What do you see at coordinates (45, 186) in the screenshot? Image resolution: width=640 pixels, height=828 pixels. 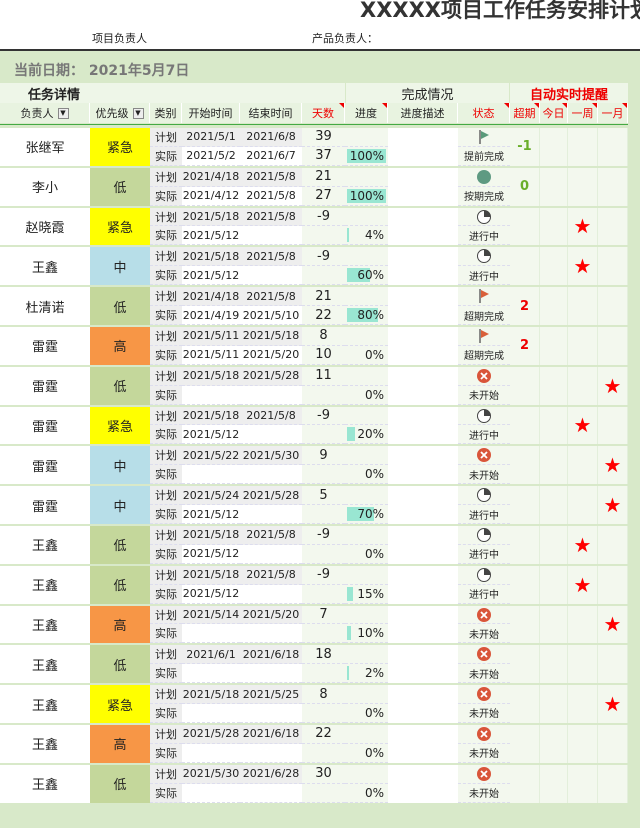 I see `owner-cell: 李小` at bounding box center [45, 186].